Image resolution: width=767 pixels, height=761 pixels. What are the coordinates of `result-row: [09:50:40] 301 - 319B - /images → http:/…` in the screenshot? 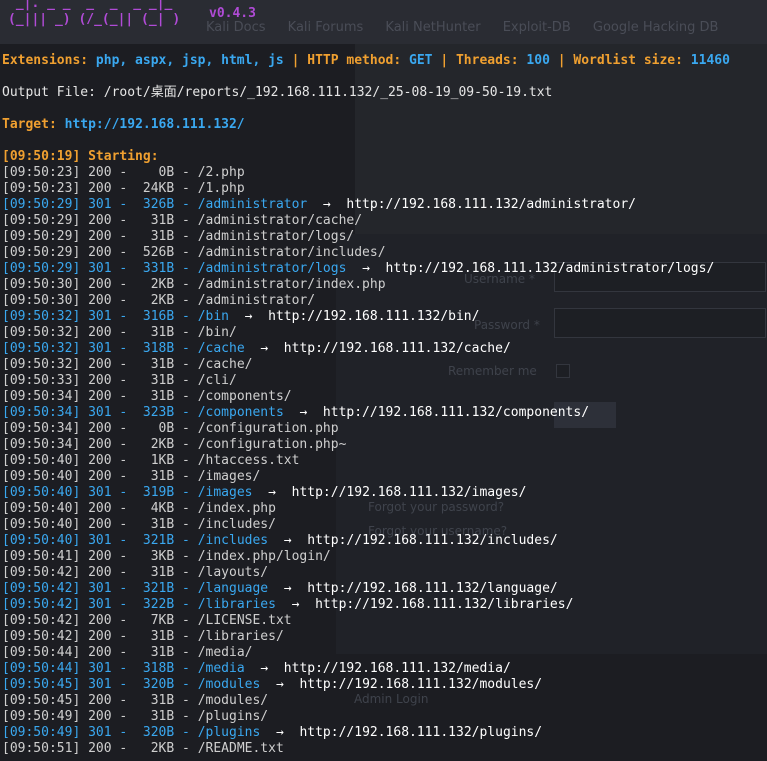 It's located at (264, 492).